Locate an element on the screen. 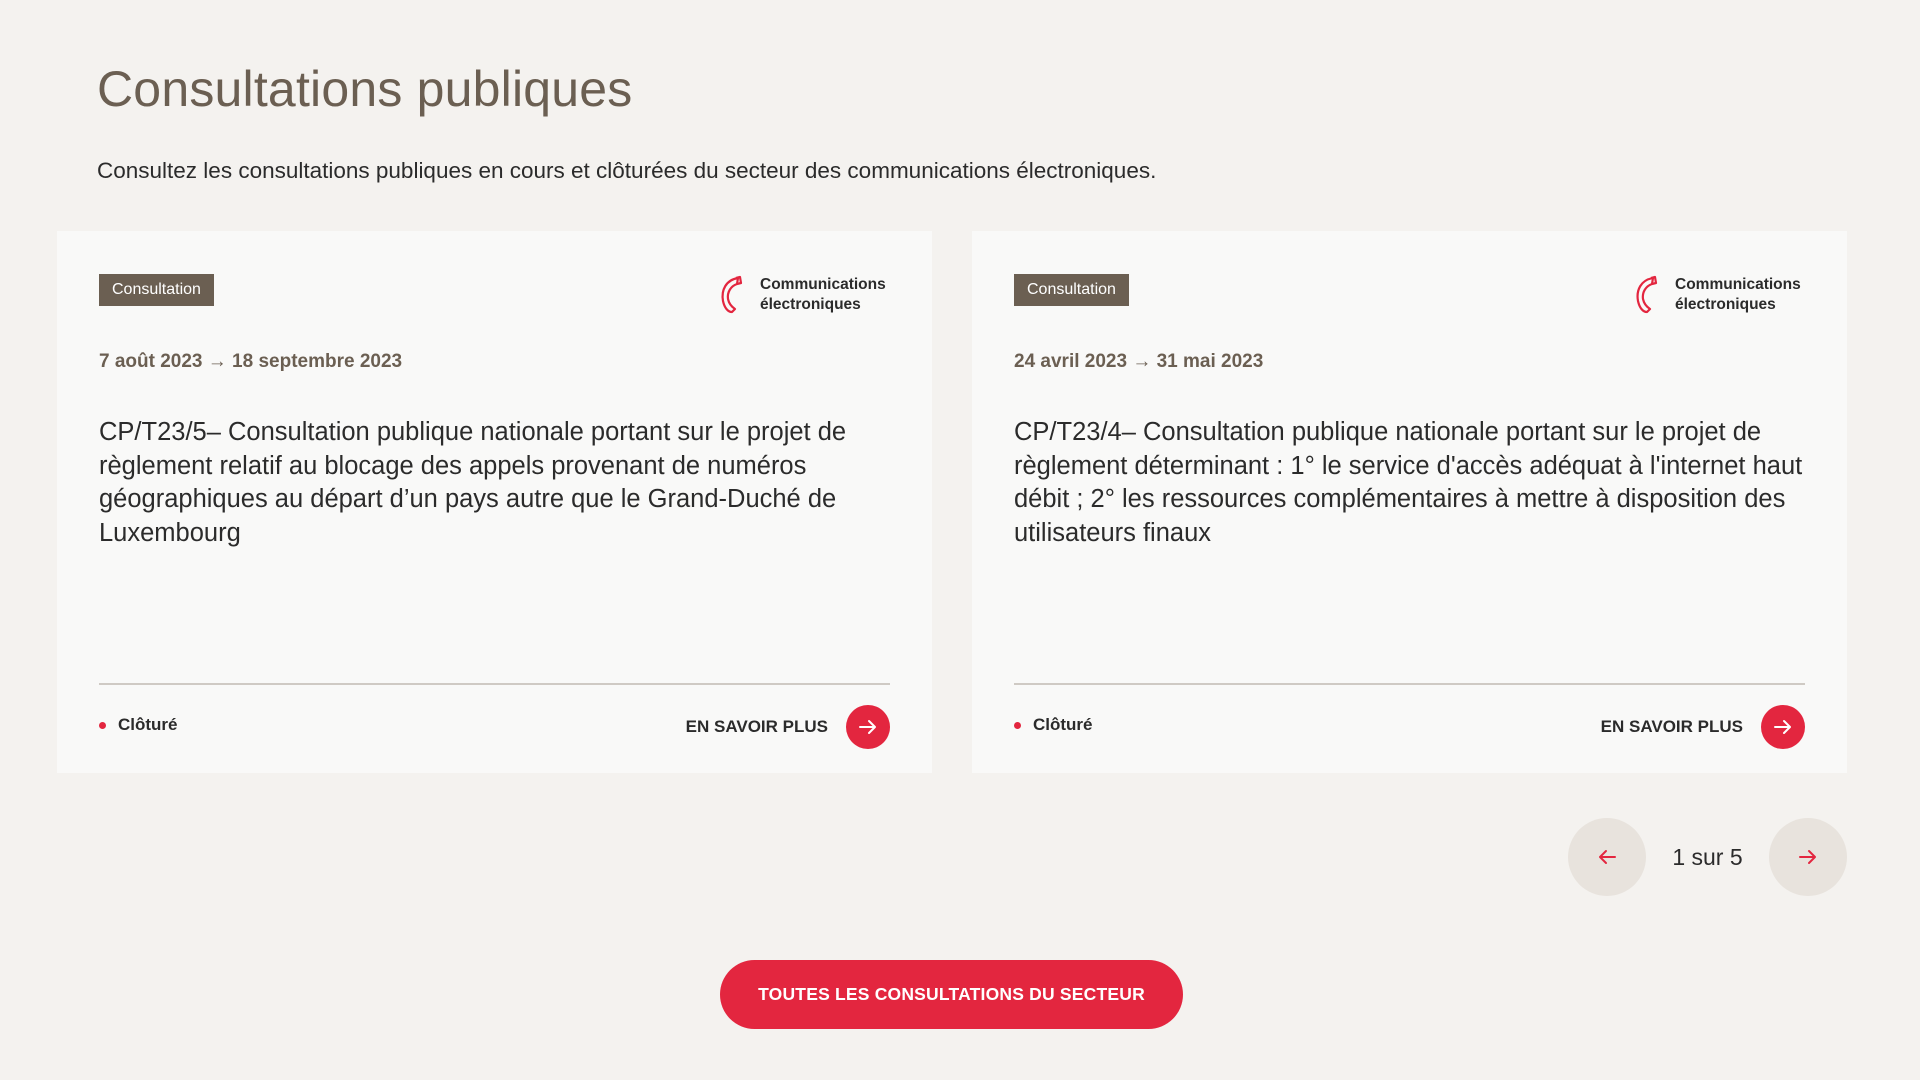 The height and width of the screenshot is (1080, 1920). page-title: Consultations publiques is located at coordinates (365, 89).